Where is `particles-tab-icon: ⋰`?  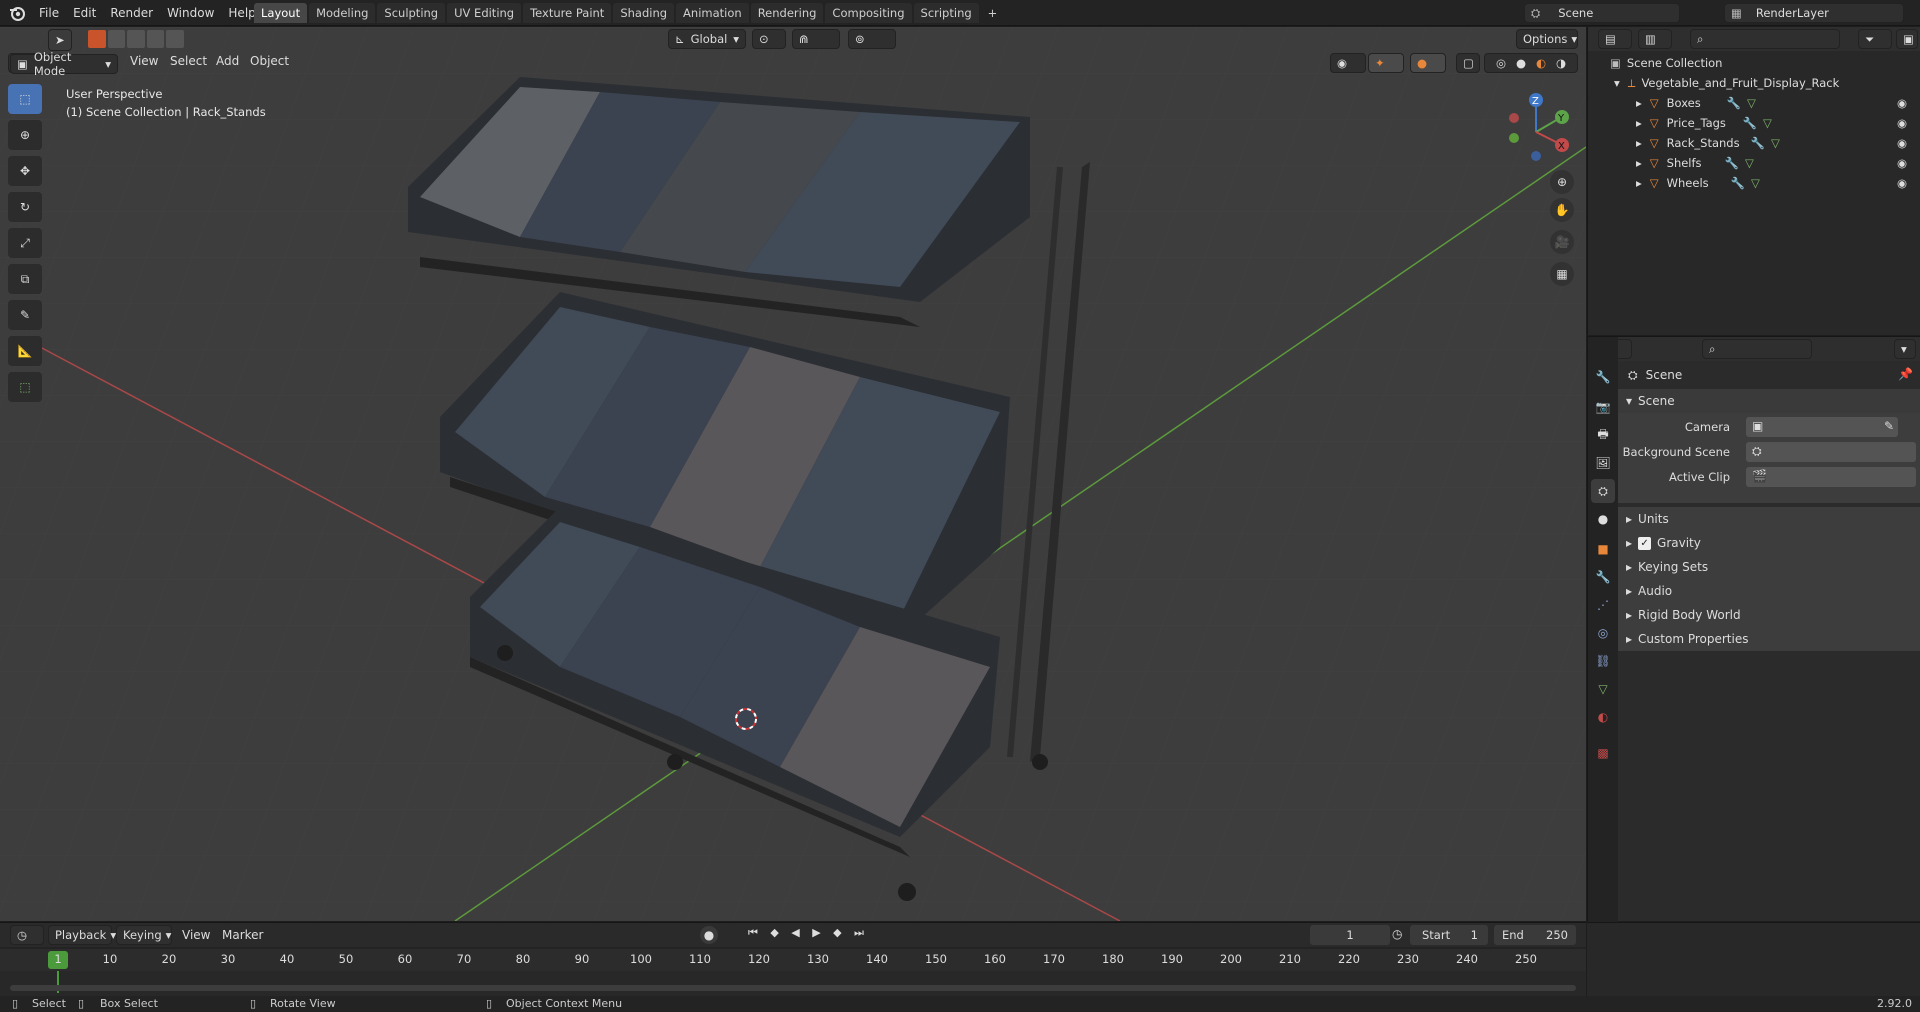
particles-tab-icon: ⋰ is located at coordinates (1603, 605).